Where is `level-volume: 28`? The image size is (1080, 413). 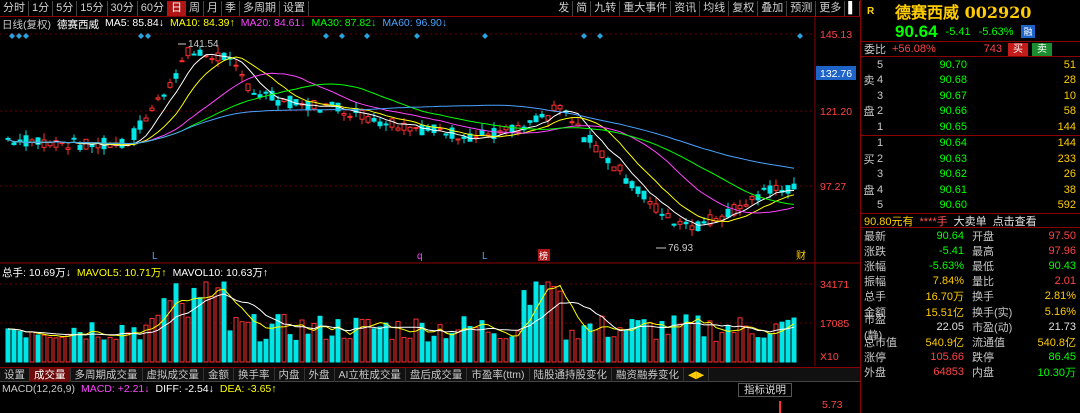 level-volume: 28 is located at coordinates (1069, 80).